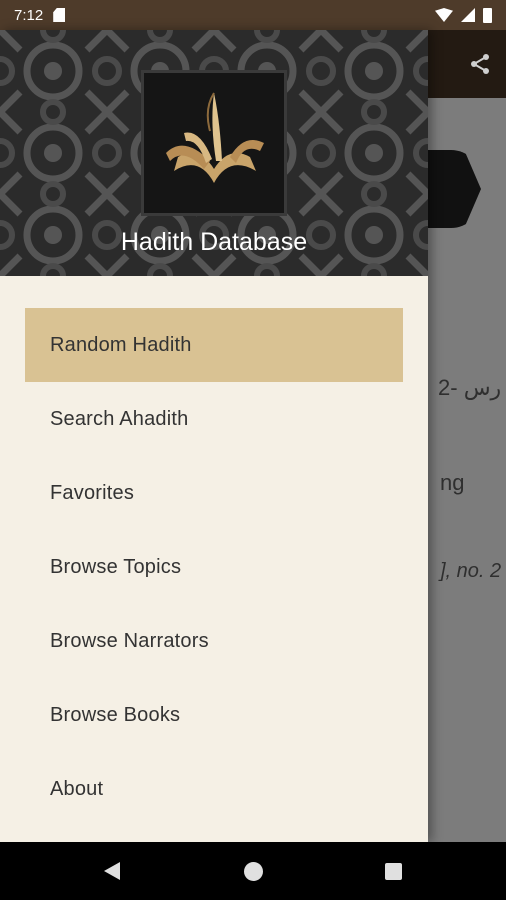 The height and width of the screenshot is (900, 506). I want to click on menu-item-about: About, so click(214, 789).